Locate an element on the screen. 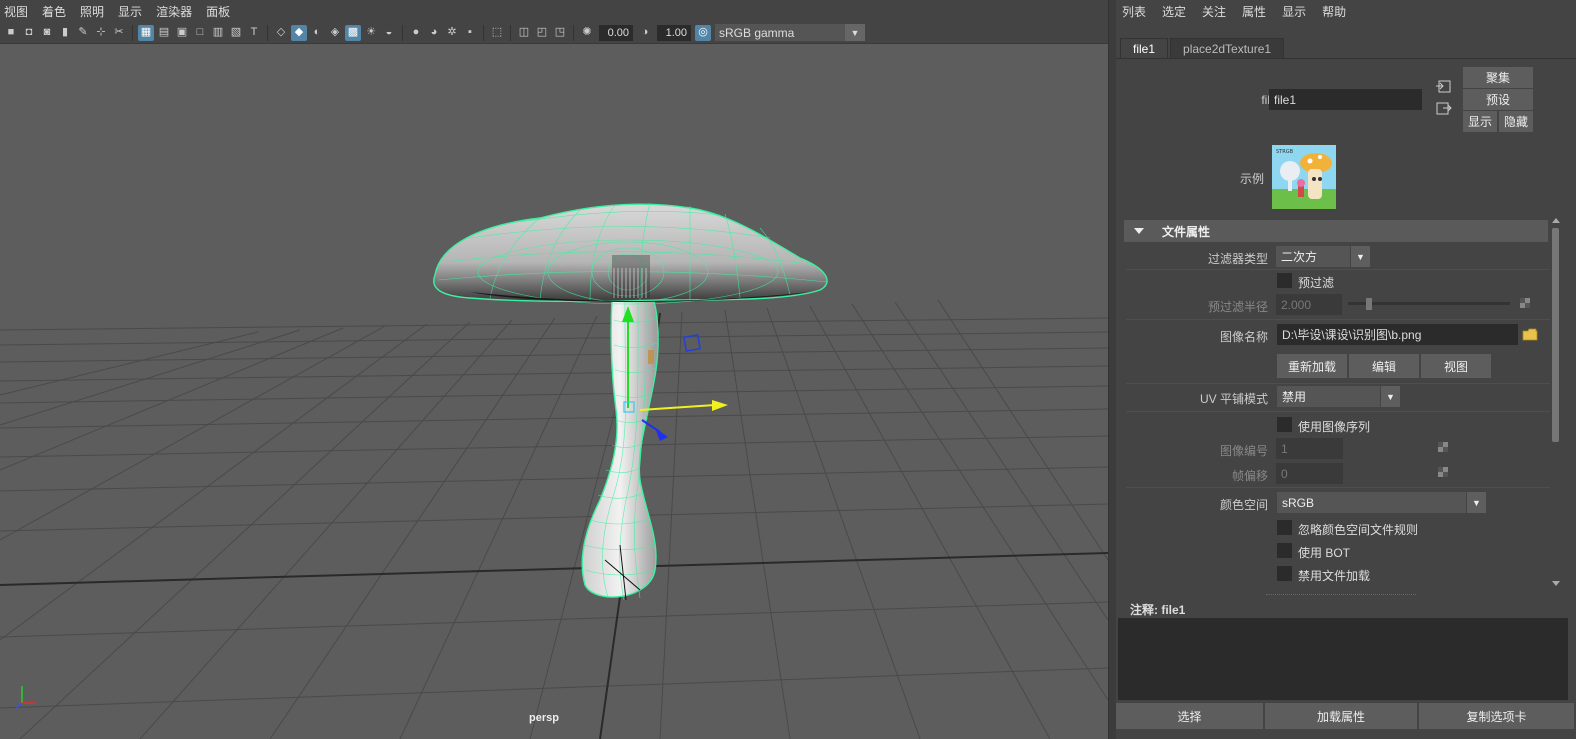 The width and height of the screenshot is (1576, 739). exposure-icon: ✺ is located at coordinates (587, 33).